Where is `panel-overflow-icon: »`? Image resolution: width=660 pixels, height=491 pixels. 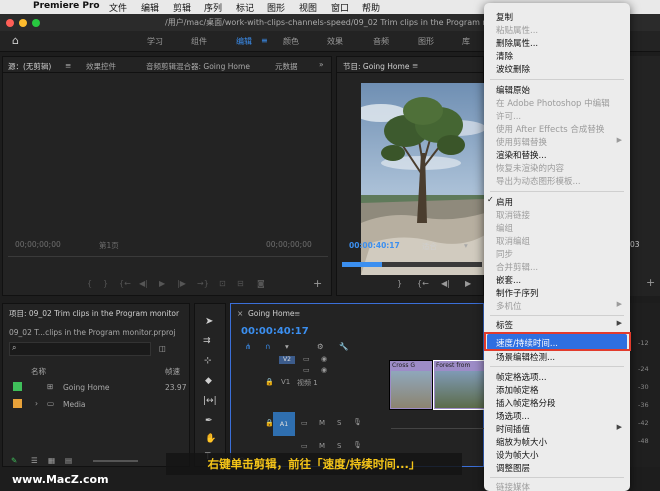
panel-overflow-icon: » is located at coordinates (321, 64).